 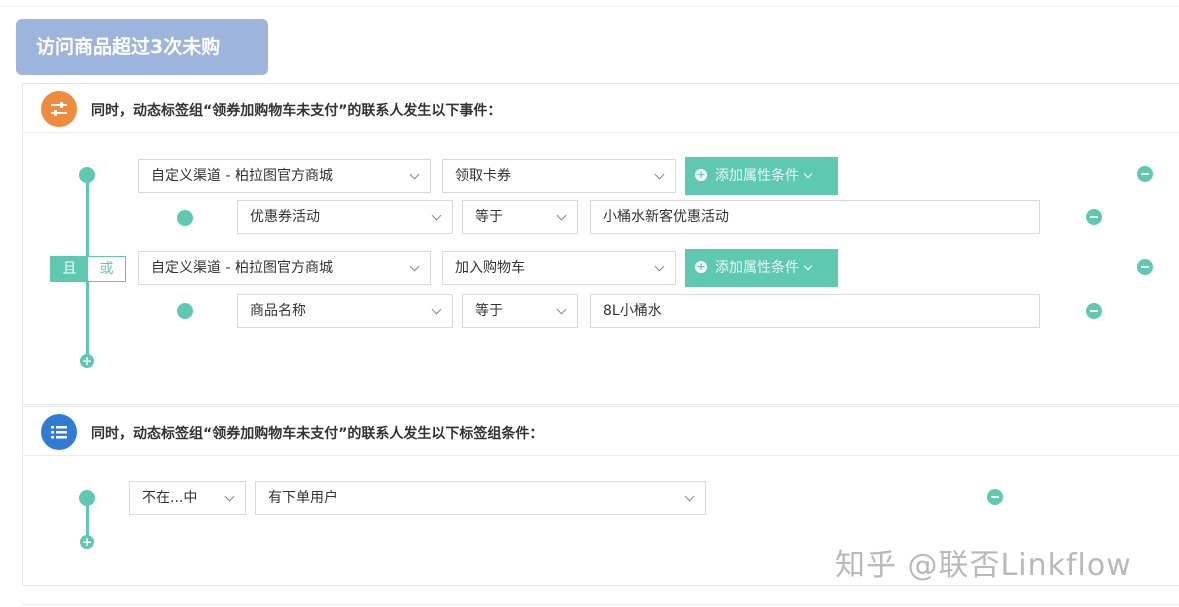 What do you see at coordinates (490, 268) in the screenshot?
I see `event2-event-value: 加入购物车` at bounding box center [490, 268].